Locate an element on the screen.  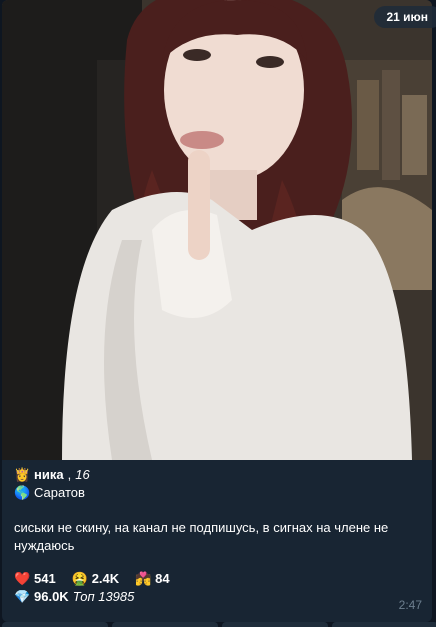
hearts-count: 541 is located at coordinates (45, 578).